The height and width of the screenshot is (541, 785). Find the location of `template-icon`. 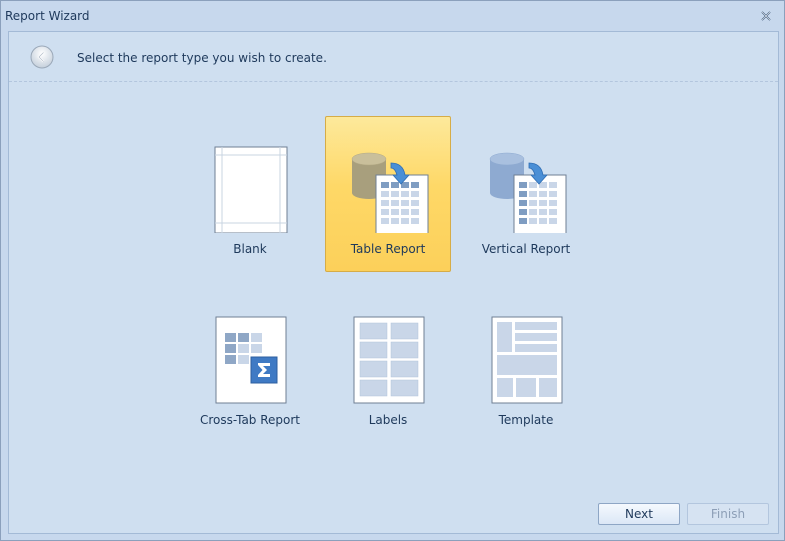

template-icon is located at coordinates (527, 360).